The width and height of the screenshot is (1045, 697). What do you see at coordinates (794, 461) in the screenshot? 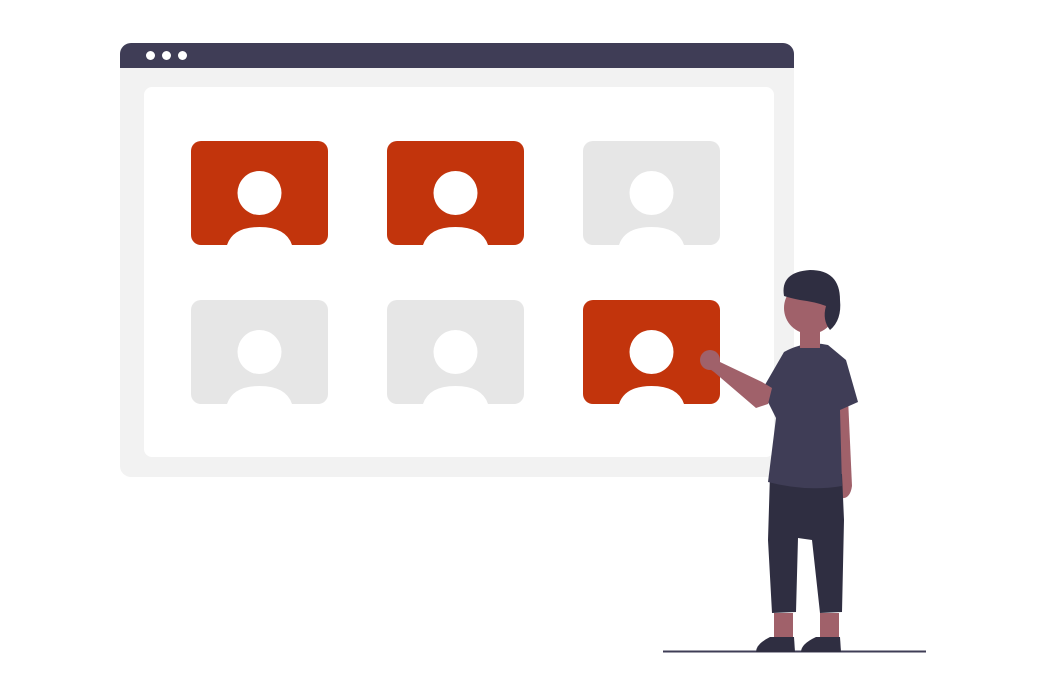
I see `person-illustration` at bounding box center [794, 461].